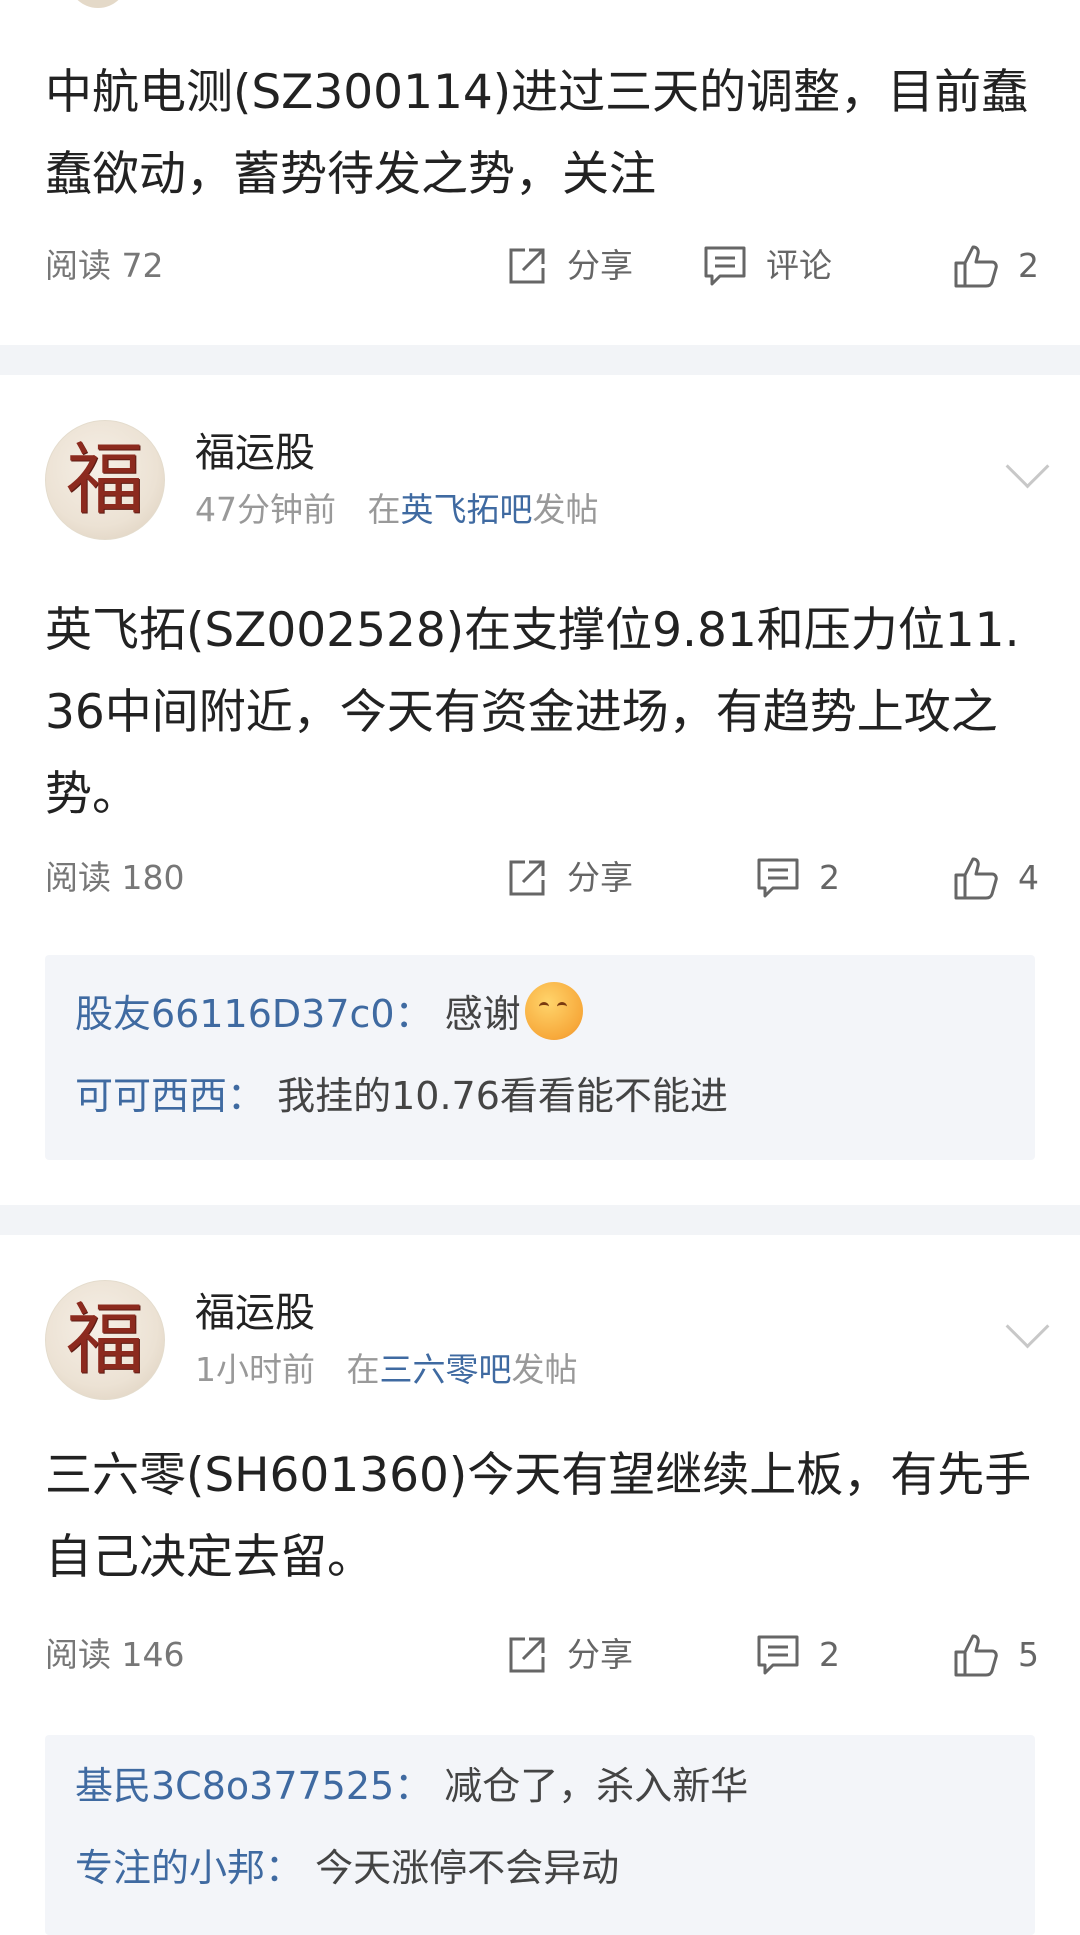 The width and height of the screenshot is (1080, 1935). Describe the element at coordinates (445, 1369) in the screenshot. I see `bar-link: 三六零吧` at that location.